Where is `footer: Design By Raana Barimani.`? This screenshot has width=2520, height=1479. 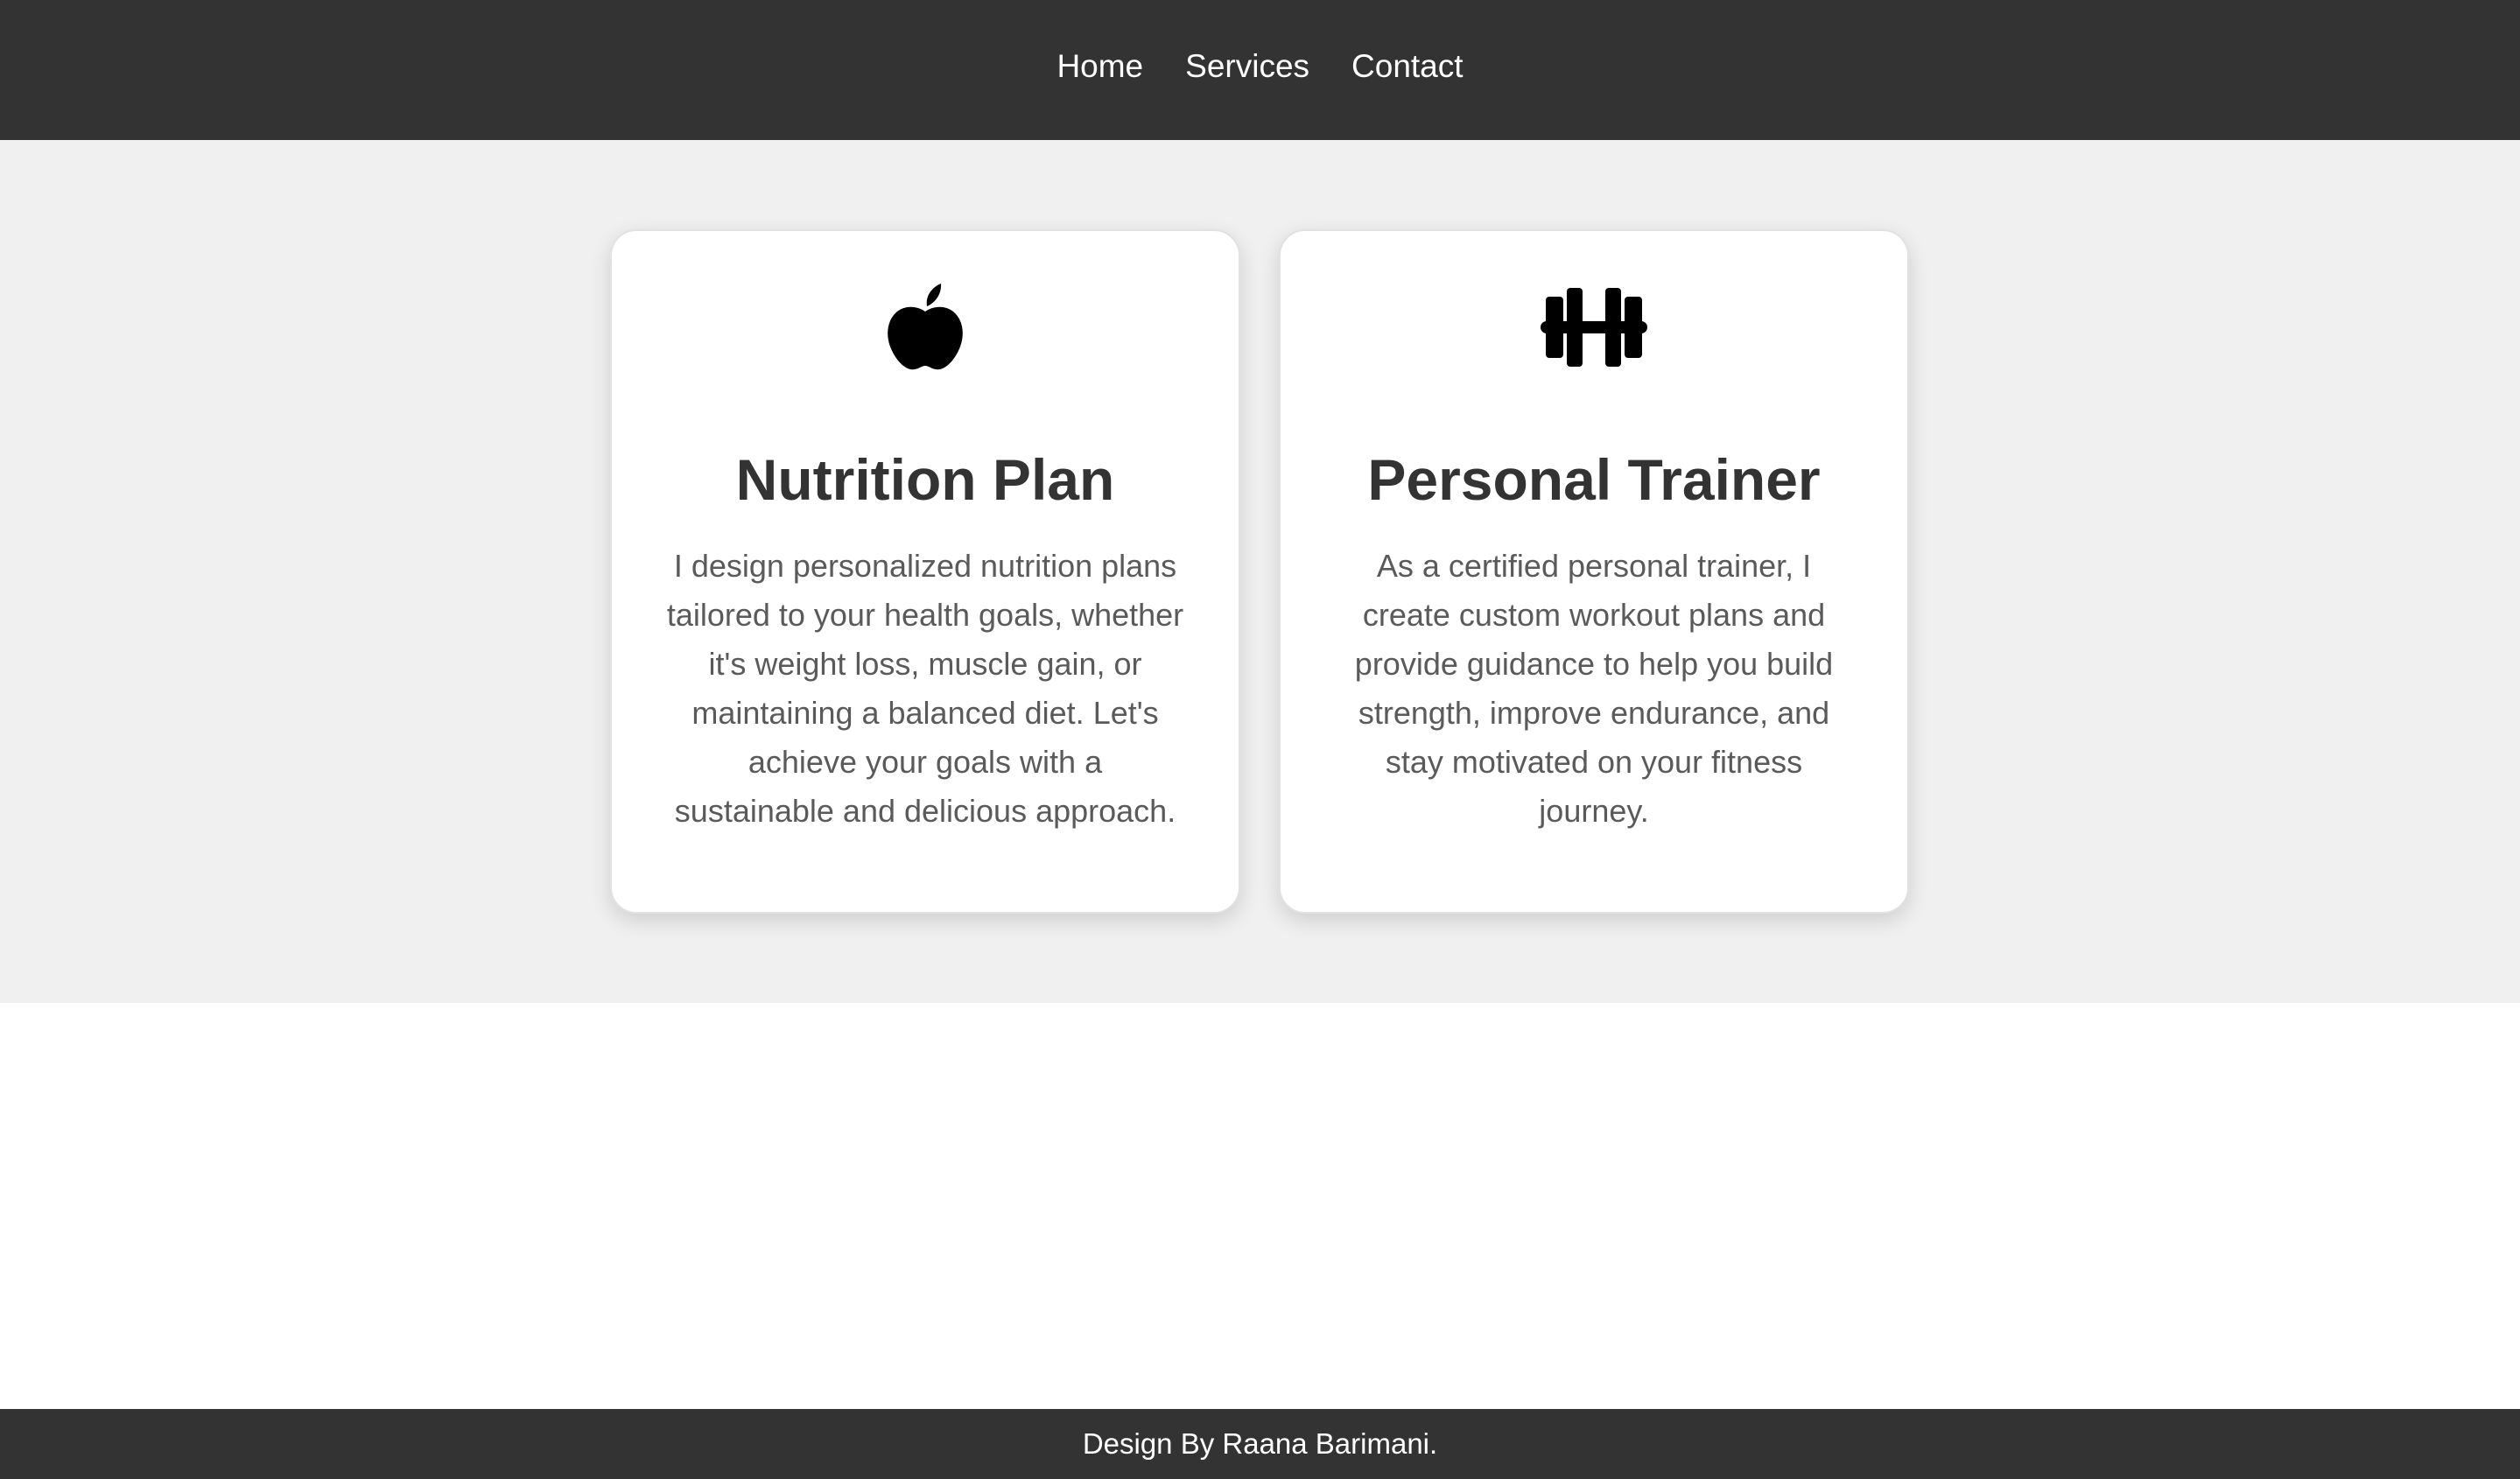 footer: Design By Raana Barimani. is located at coordinates (1260, 1444).